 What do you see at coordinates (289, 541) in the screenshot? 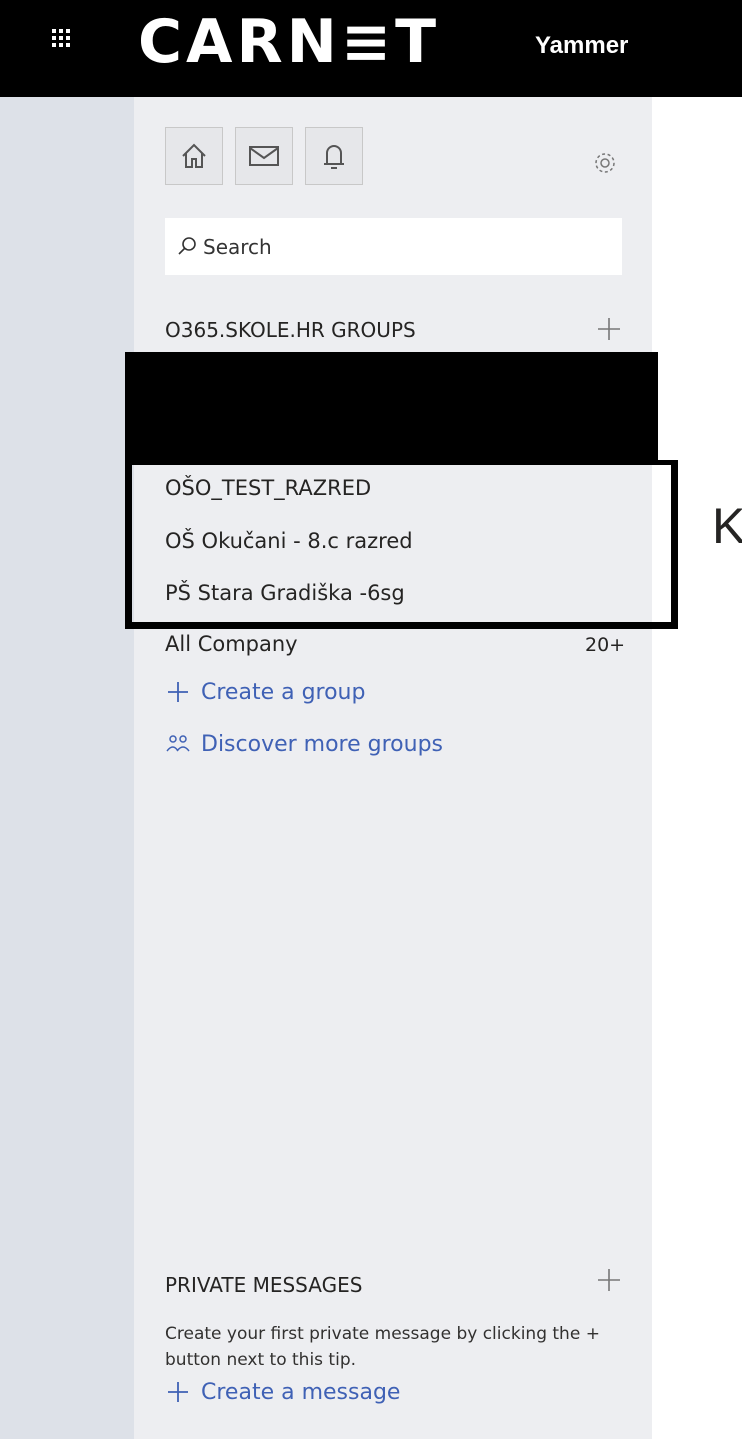
I see `group-item: OŠ Okučani - 8.c razred` at bounding box center [289, 541].